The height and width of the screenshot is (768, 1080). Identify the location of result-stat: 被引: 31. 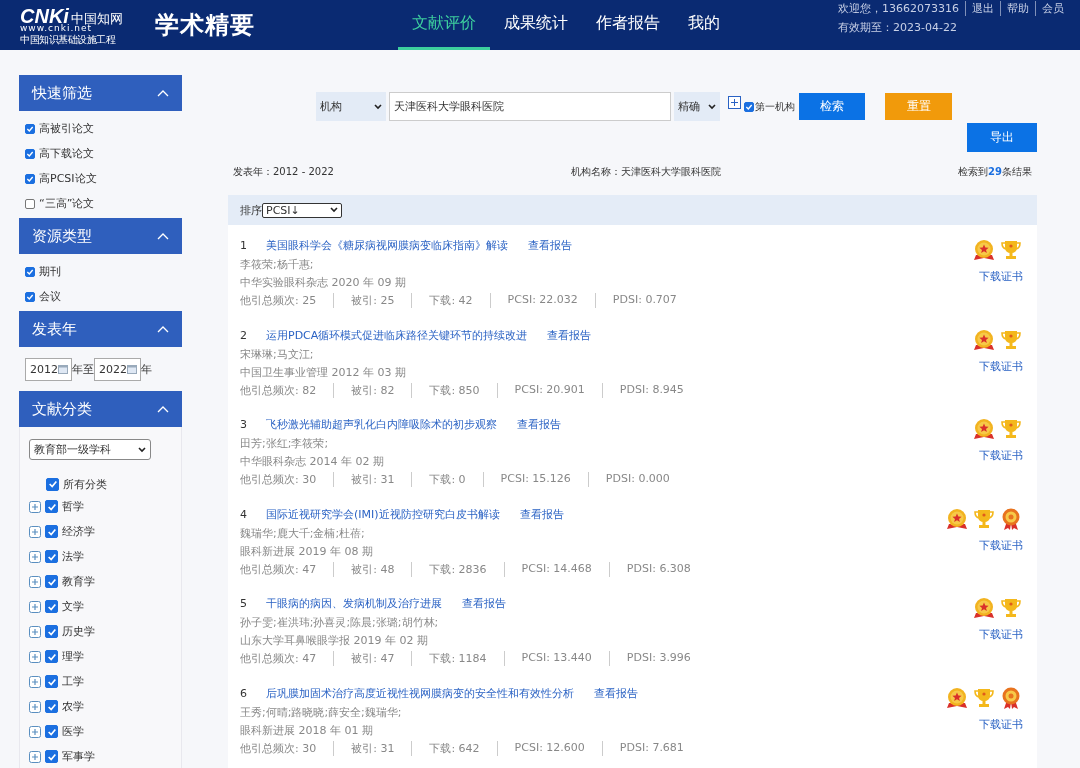
(372, 748).